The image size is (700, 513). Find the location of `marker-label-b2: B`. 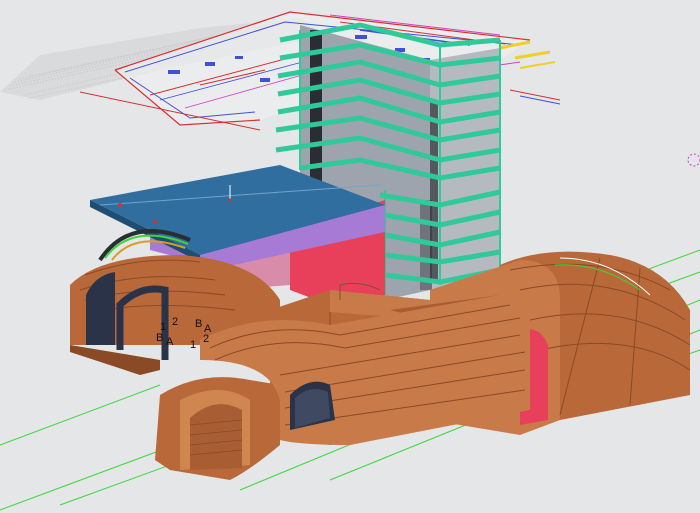

marker-label-b2: B is located at coordinates (199, 324).